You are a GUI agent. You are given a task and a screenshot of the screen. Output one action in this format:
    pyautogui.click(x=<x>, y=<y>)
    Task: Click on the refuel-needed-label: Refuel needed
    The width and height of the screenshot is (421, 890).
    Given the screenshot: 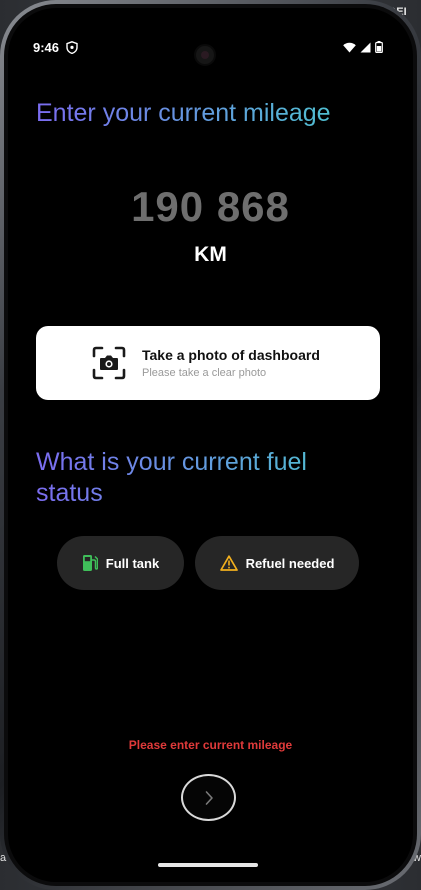 What is the action you would take?
    pyautogui.click(x=290, y=563)
    